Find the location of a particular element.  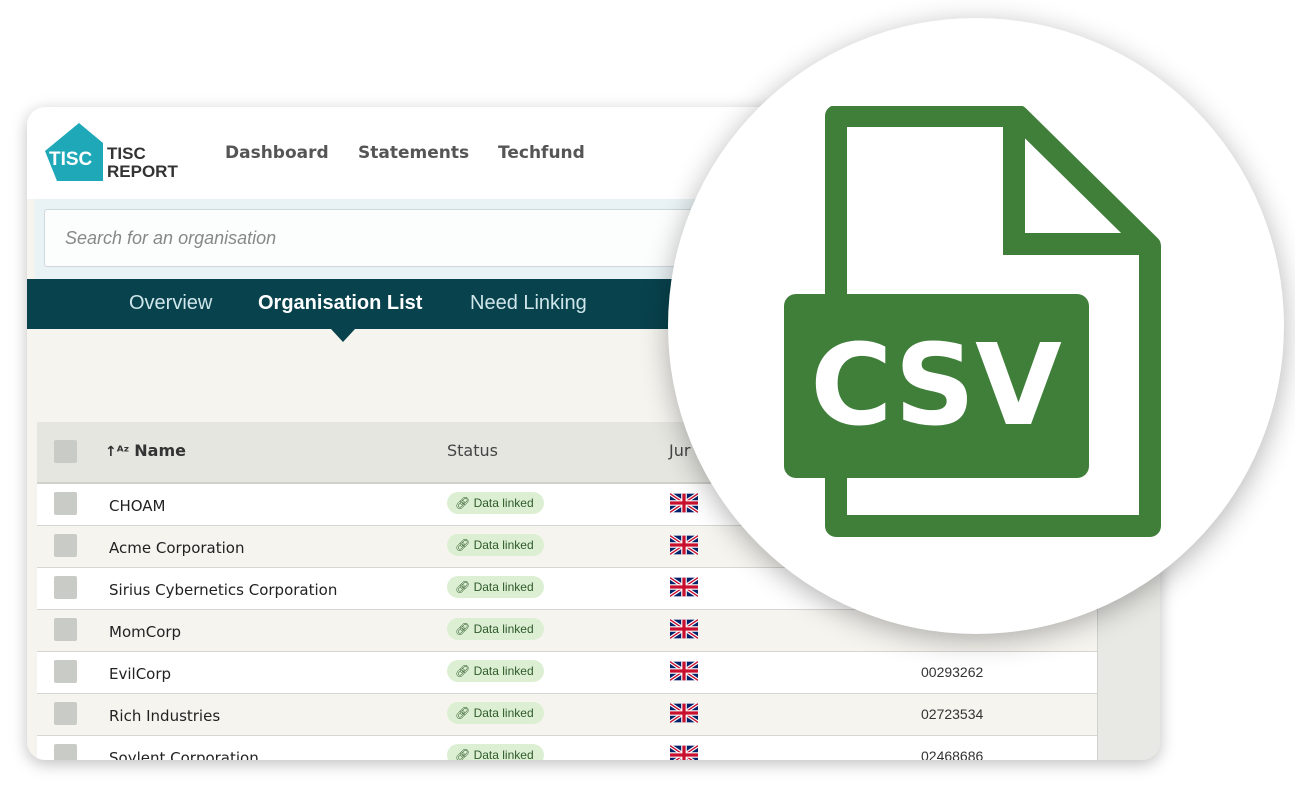

company-number: 02468686 is located at coordinates (952, 754).